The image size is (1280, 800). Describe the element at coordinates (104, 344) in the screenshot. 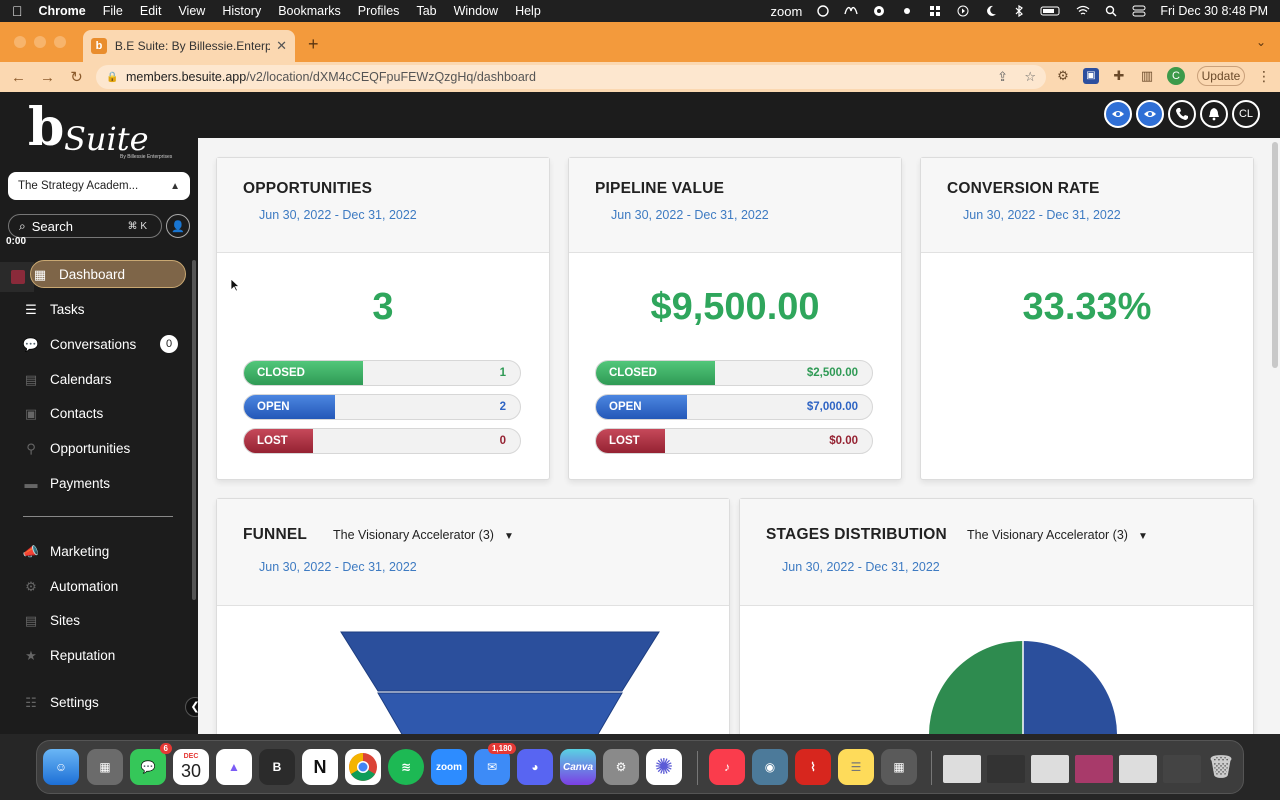

I see `sidebar-item-conversations: 💬 Conversations 0` at that location.